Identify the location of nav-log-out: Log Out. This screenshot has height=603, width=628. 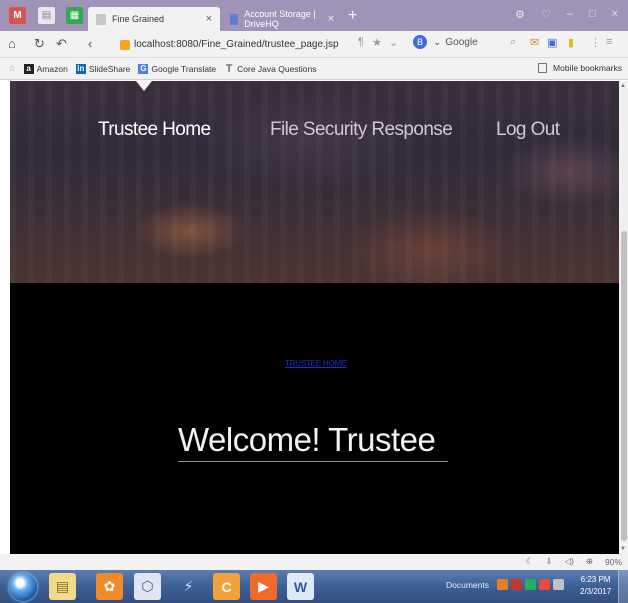
(528, 130).